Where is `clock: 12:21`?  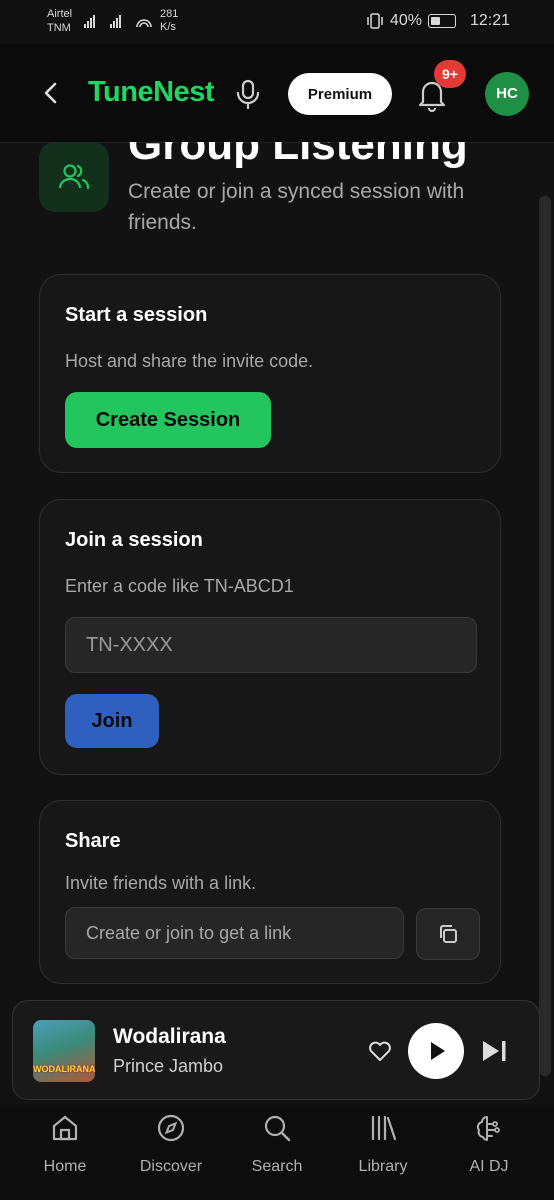
clock: 12:21 is located at coordinates (489, 20).